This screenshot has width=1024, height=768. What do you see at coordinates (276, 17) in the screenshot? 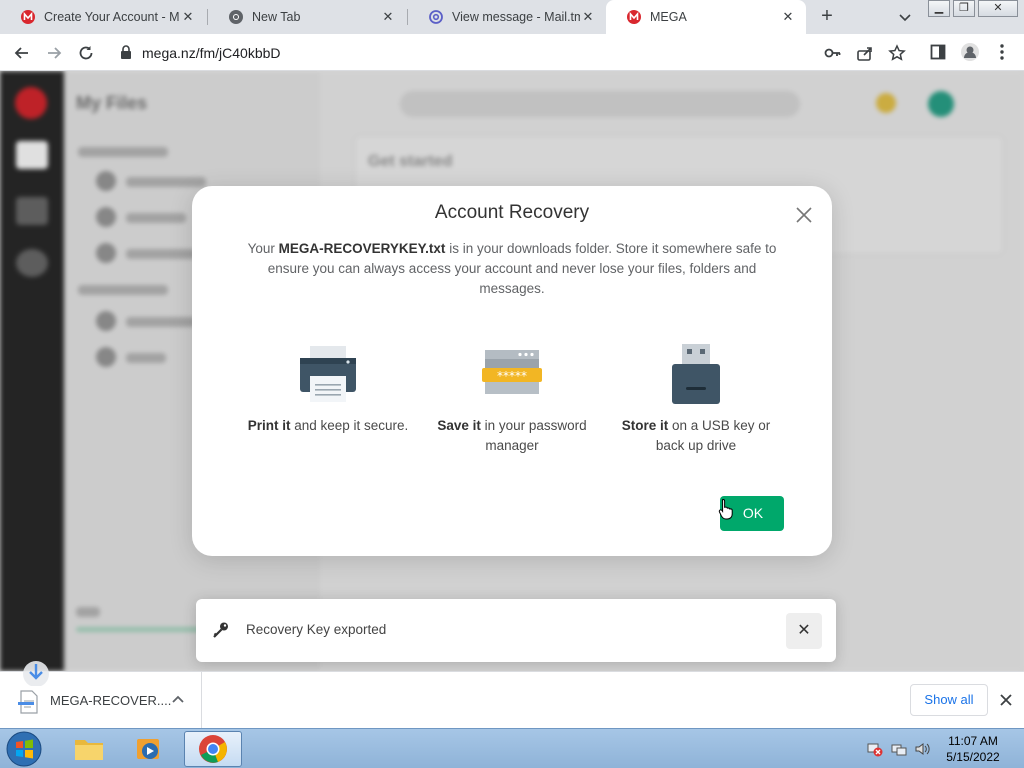
I see `tab-title: New Tab` at bounding box center [276, 17].